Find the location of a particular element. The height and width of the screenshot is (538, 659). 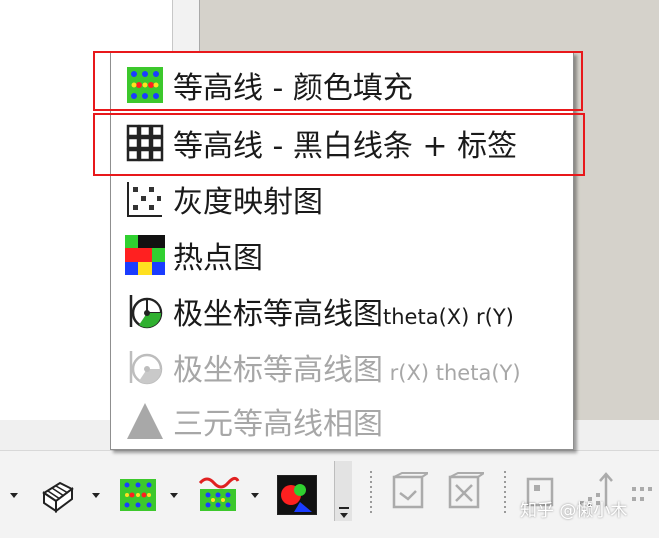

watermark: 知乎 @懒小木 is located at coordinates (574, 511).